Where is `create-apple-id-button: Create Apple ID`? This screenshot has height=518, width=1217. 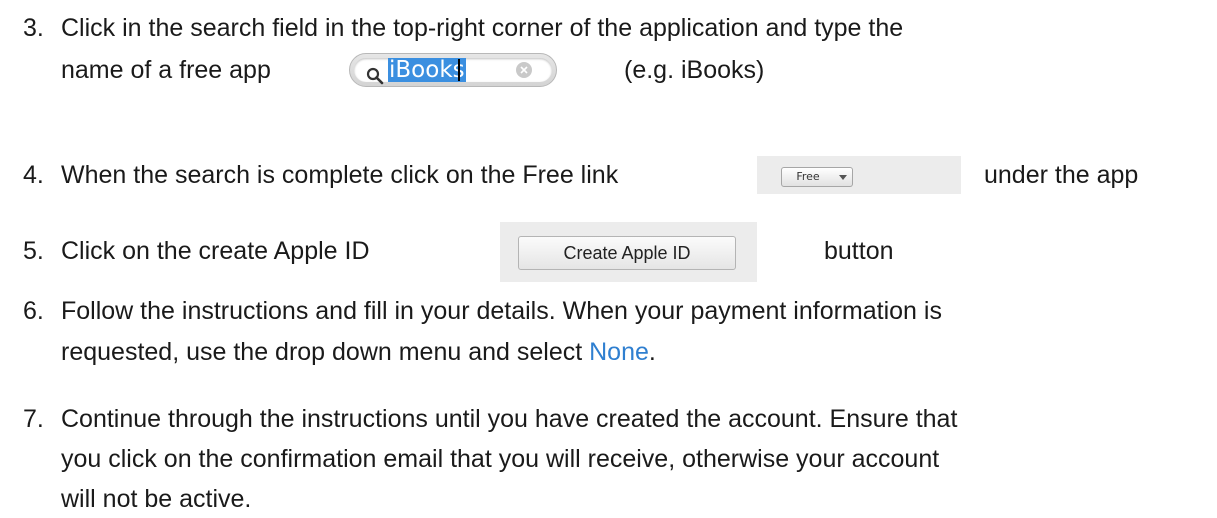 create-apple-id-button: Create Apple ID is located at coordinates (627, 253).